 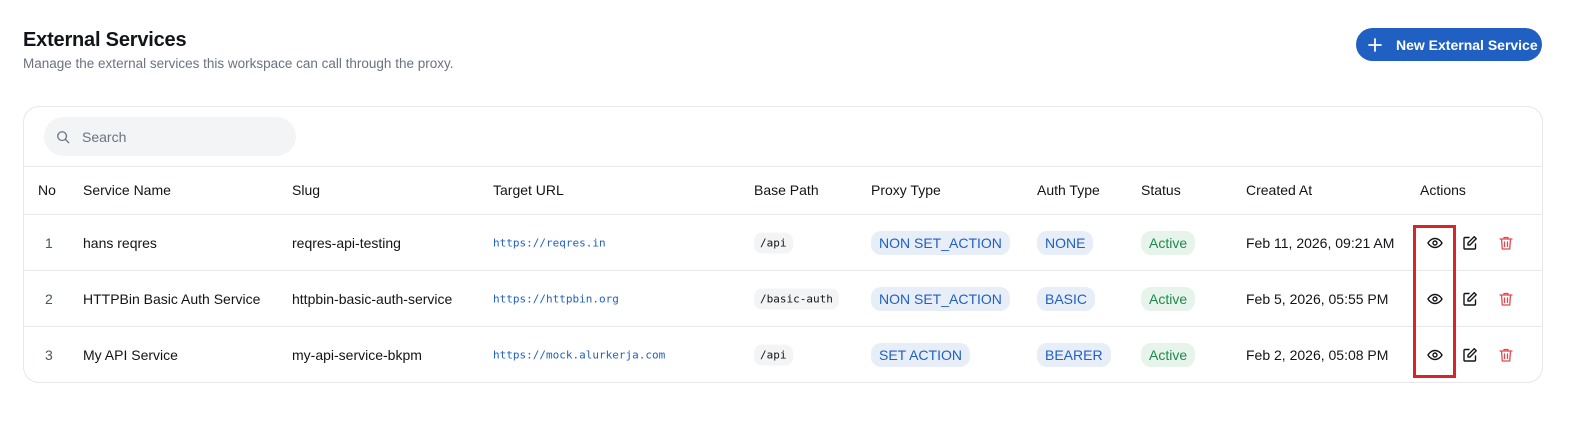 What do you see at coordinates (120, 242) in the screenshot?
I see `service-name: hans reqres` at bounding box center [120, 242].